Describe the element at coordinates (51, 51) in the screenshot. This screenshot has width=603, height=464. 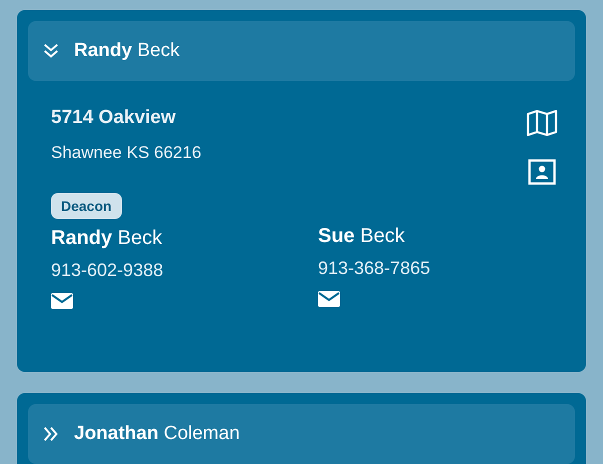
I see `chevron-down-icon` at that location.